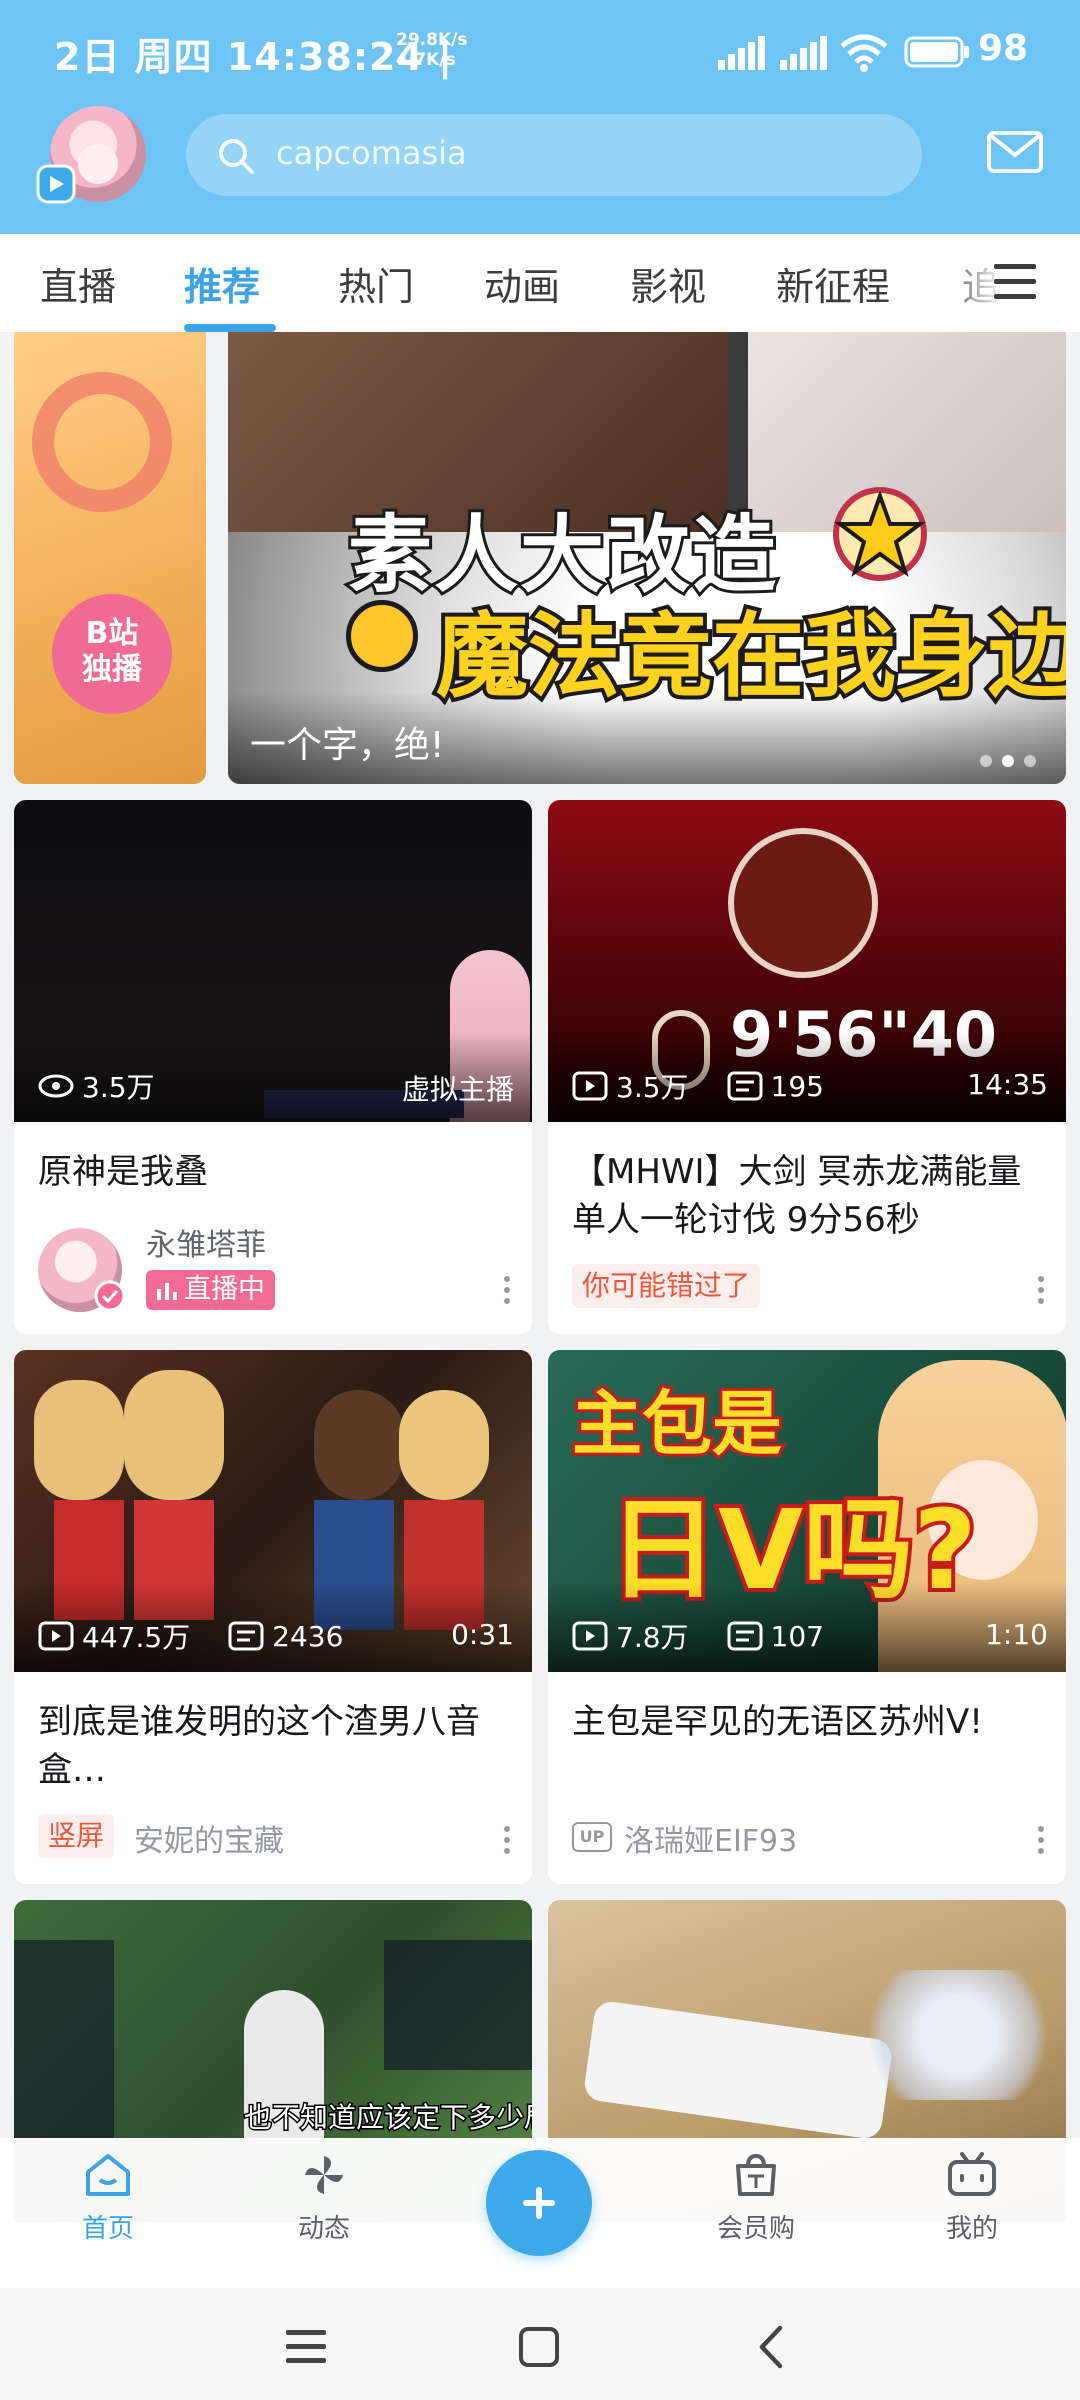 The width and height of the screenshot is (1080, 2400). Describe the element at coordinates (710, 1838) in the screenshot. I see `author-name: 洛瑞娅EIF93` at that location.